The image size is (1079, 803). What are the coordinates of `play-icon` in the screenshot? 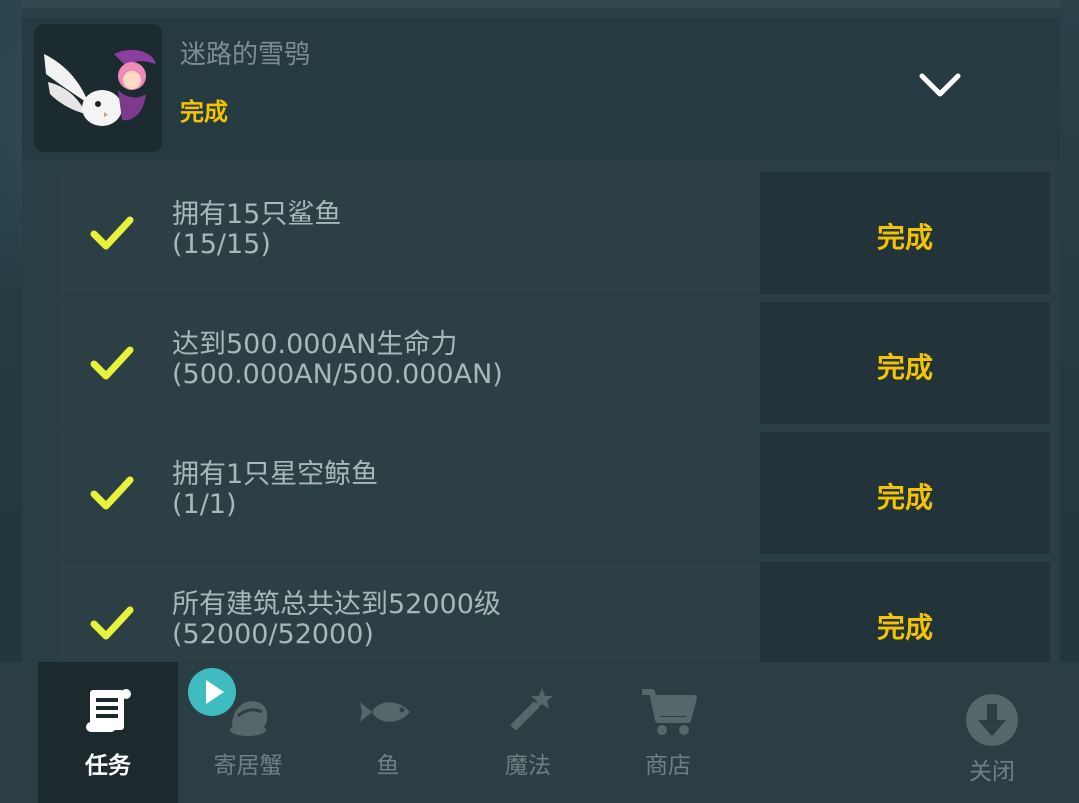 It's located at (212, 694).